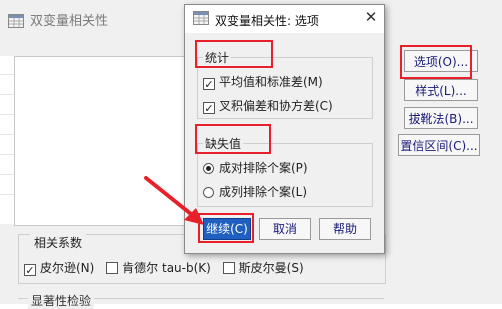 The image size is (502, 309). I want to click on crossproduct-covariance-checkbox: ✓ 叉积偏差和协方差(C), so click(268, 105).